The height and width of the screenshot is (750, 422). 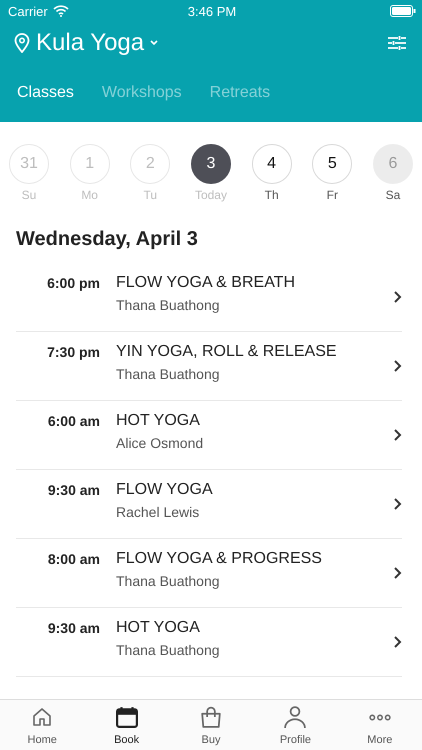 I want to click on more-icon, so click(x=379, y=717).